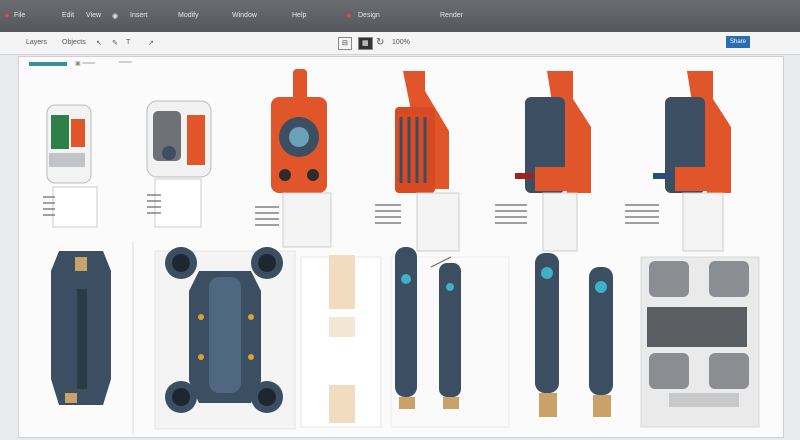 The height and width of the screenshot is (440, 800). I want to click on device-tan-sections, so click(341, 341).